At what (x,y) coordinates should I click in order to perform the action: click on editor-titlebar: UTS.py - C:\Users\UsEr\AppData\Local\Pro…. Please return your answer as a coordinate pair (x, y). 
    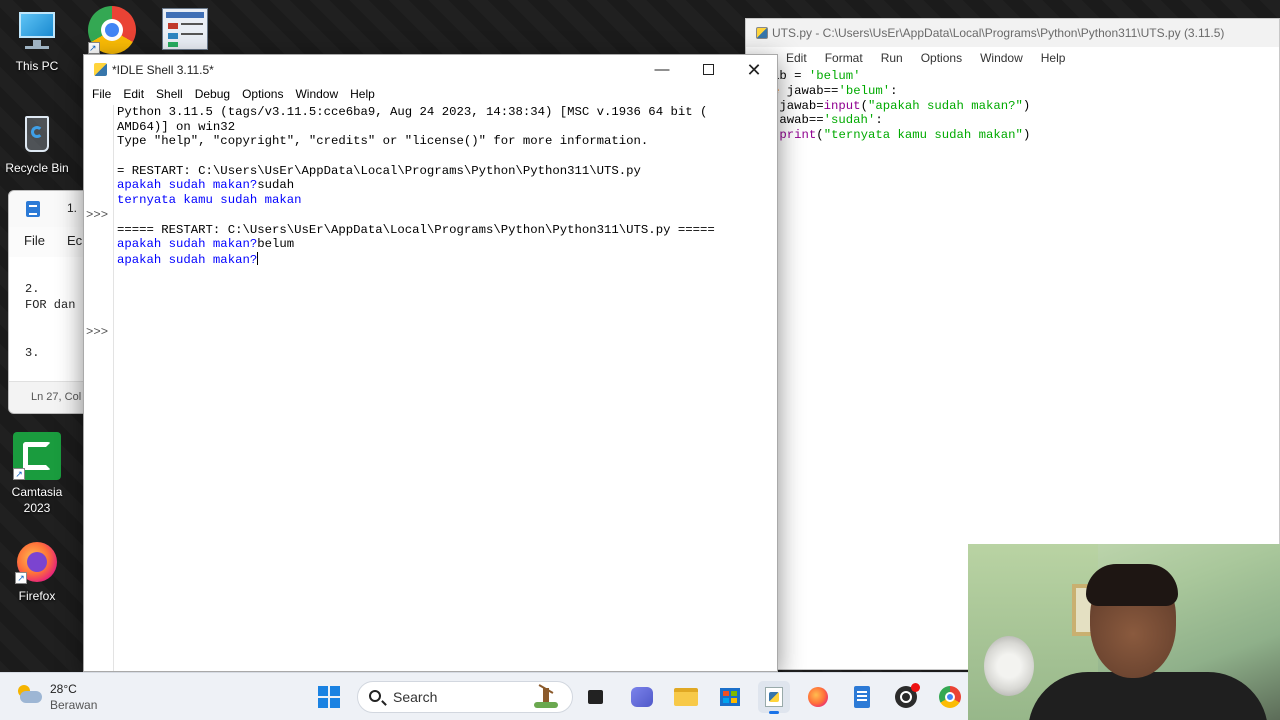
    Looking at the image, I should click on (1012, 33).